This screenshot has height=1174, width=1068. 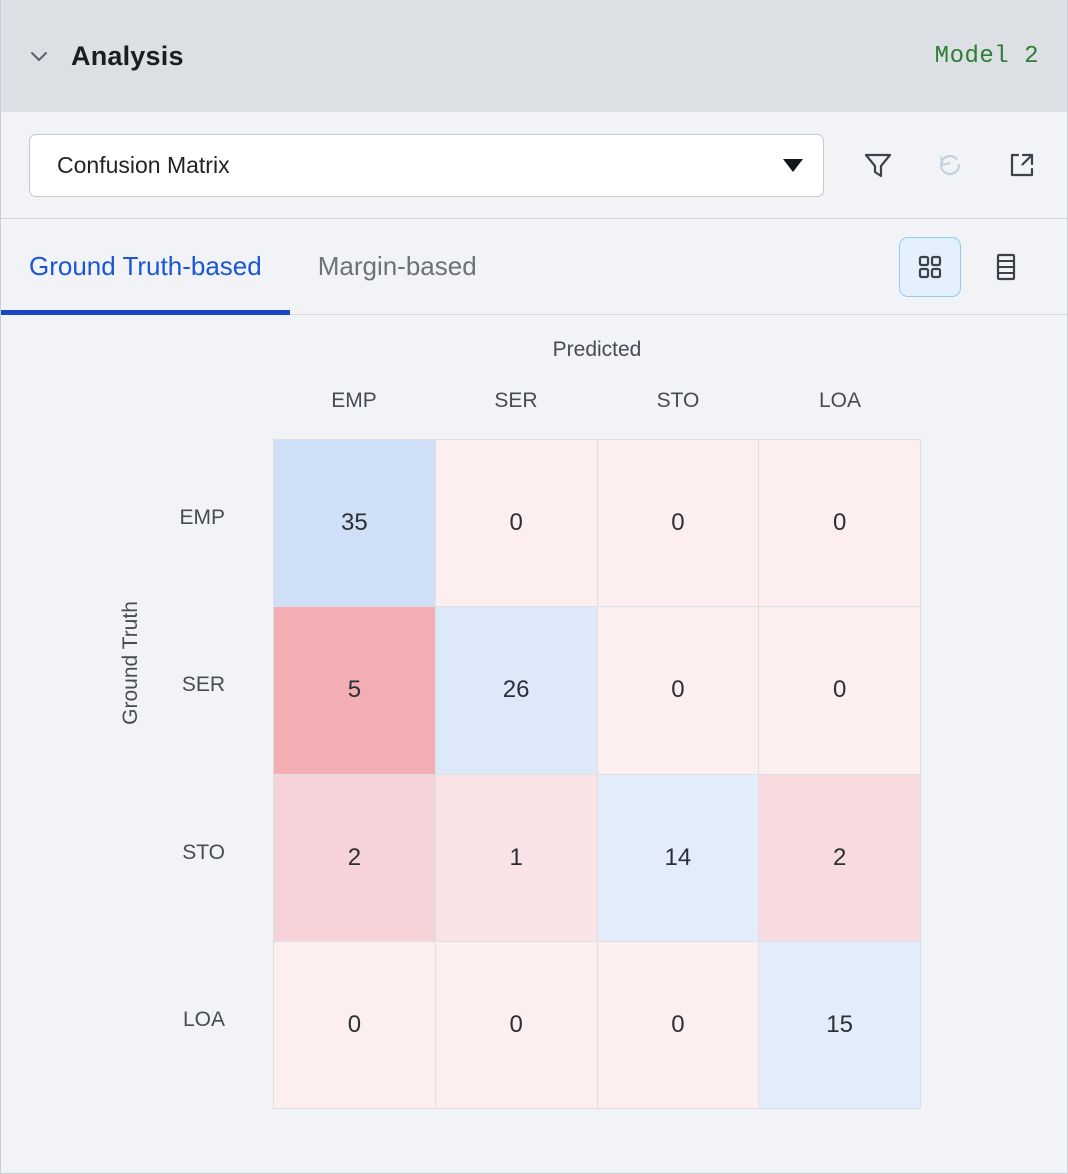 I want to click on column-header-emp: EMP, so click(x=354, y=400).